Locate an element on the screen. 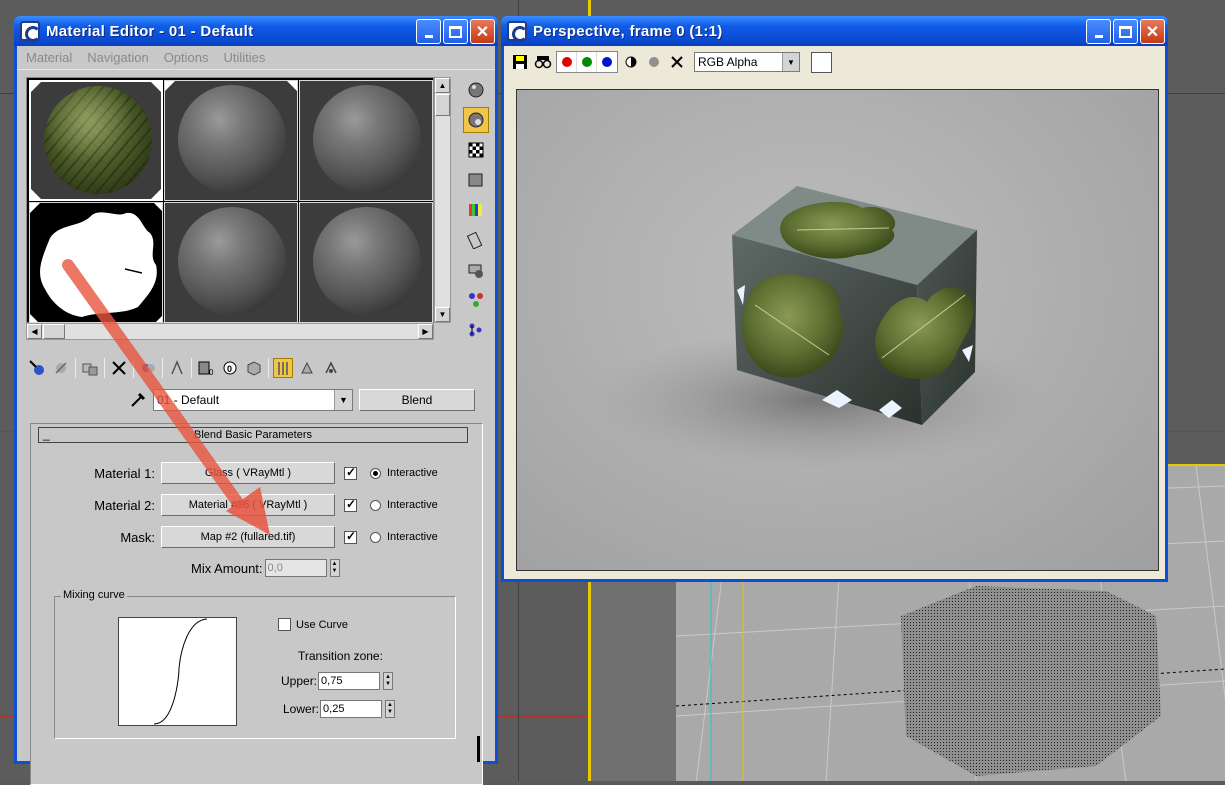 Image resolution: width=1225 pixels, height=785 pixels. show-end-result-button is located at coordinates (254, 368).